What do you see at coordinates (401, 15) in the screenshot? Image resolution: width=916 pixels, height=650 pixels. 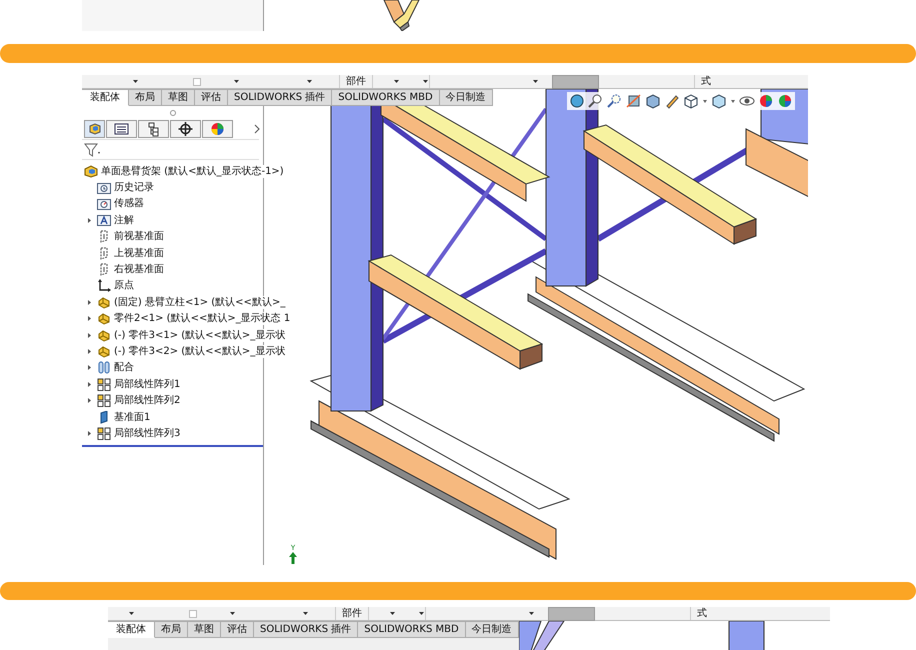 I see `model-fragment-drawing` at bounding box center [401, 15].